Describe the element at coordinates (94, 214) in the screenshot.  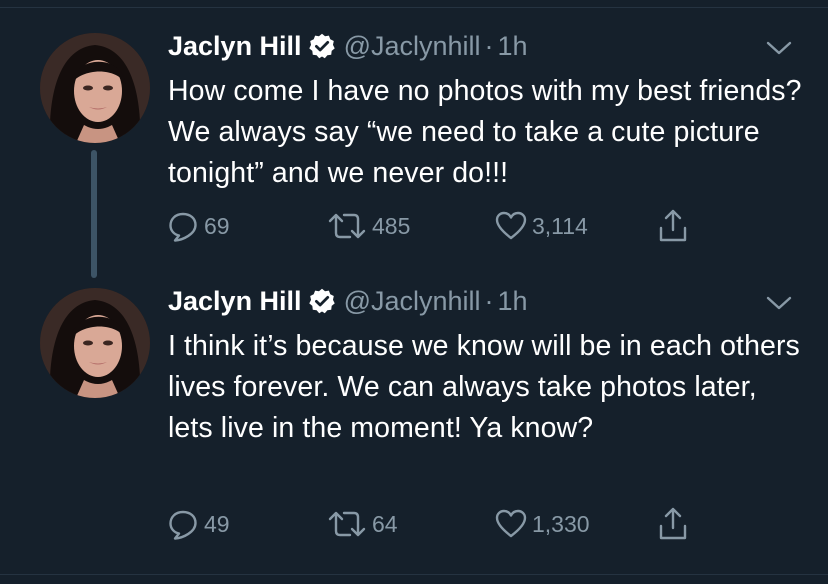
I see `thread-connector-line` at that location.